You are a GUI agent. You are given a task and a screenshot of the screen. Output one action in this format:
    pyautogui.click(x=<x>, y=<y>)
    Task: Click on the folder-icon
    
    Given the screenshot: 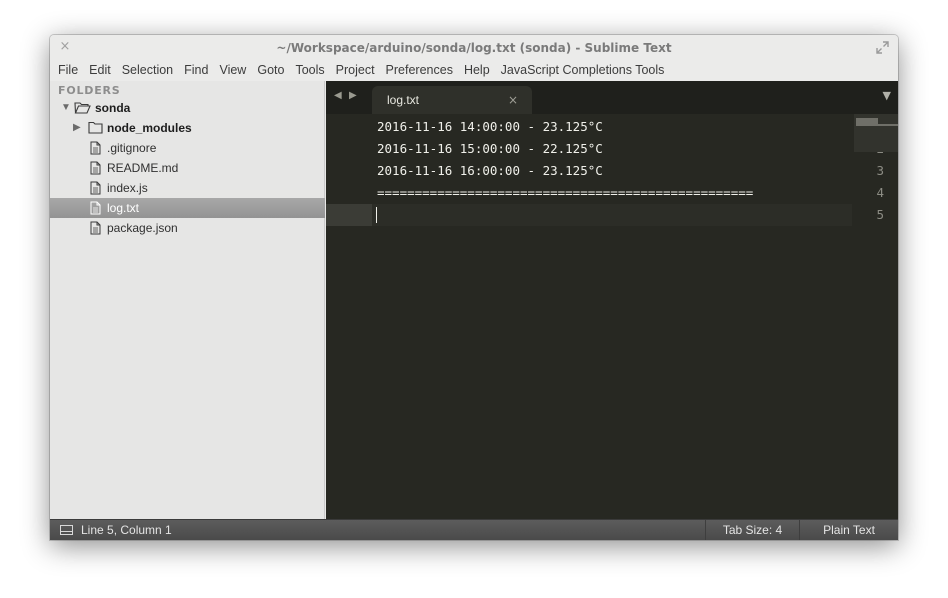 What is the action you would take?
    pyautogui.click(x=95, y=127)
    